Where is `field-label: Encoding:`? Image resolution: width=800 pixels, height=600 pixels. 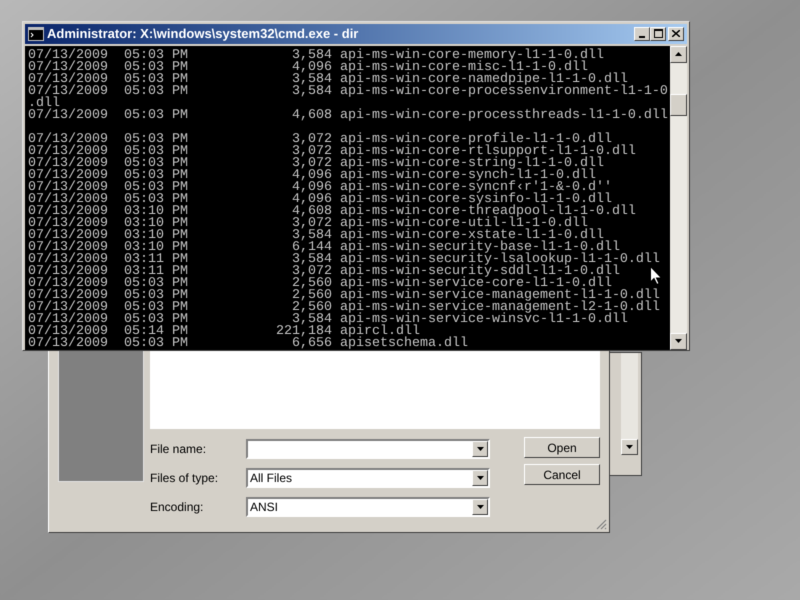 field-label: Encoding: is located at coordinates (177, 507).